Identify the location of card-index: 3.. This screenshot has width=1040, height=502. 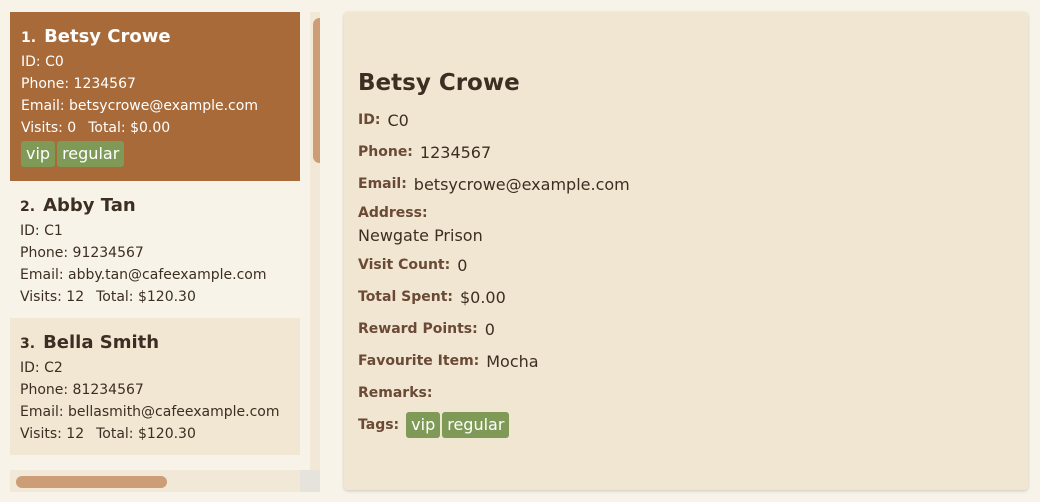
(28, 344).